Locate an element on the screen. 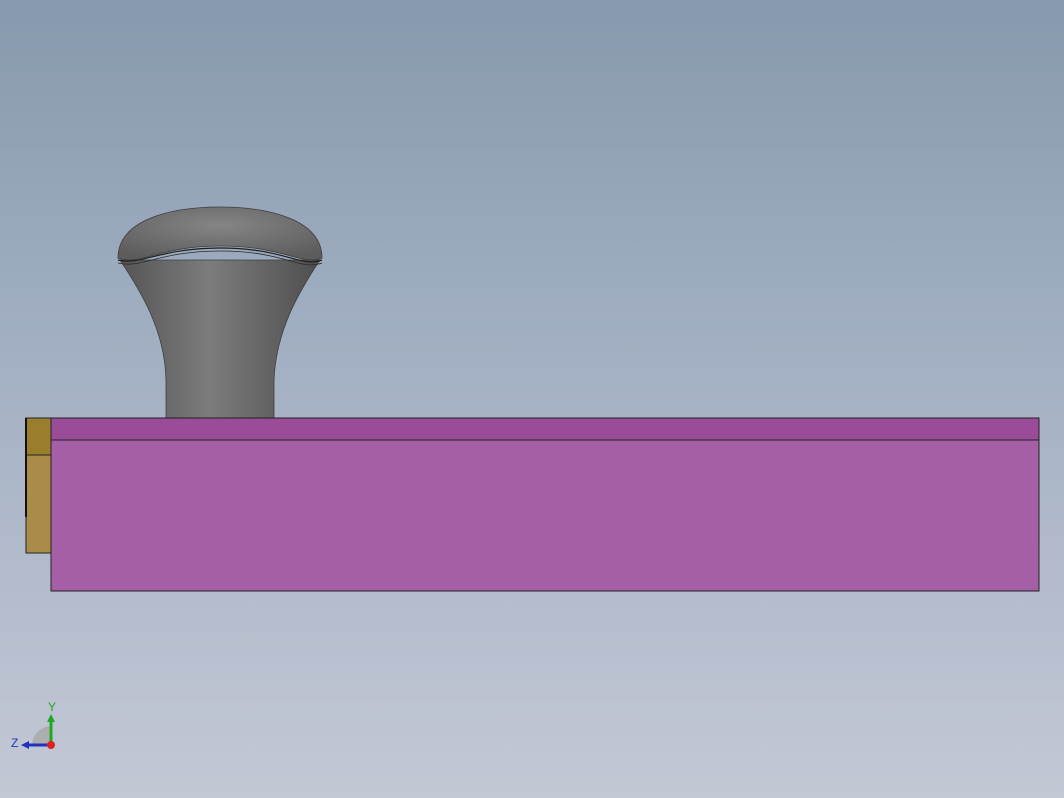 This screenshot has height=798, width=1064. end-block-body is located at coordinates (38, 504).